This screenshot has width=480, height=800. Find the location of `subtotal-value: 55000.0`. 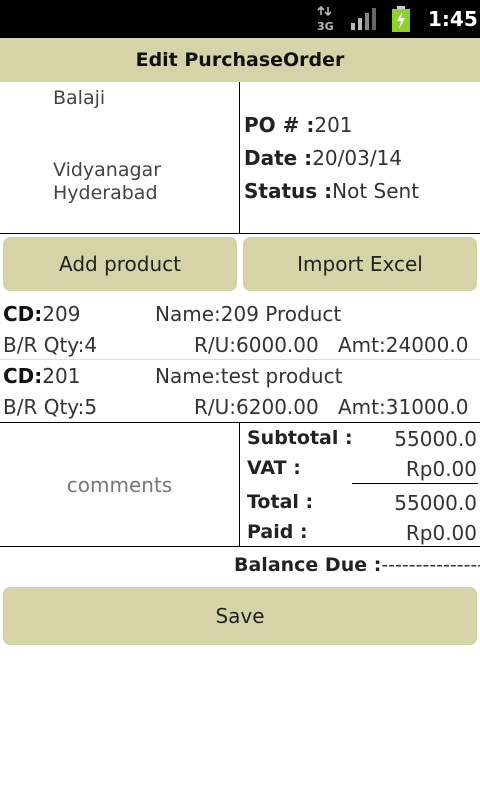

subtotal-value: 55000.0 is located at coordinates (435, 439).